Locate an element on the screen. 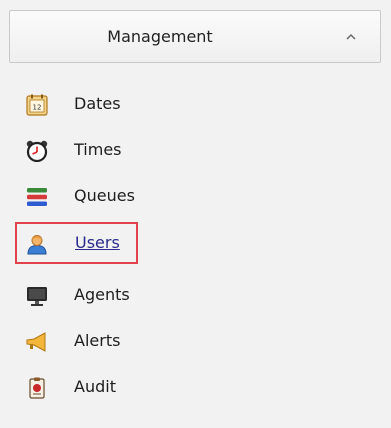 The width and height of the screenshot is (391, 428). menu-item-label: Times is located at coordinates (98, 149).